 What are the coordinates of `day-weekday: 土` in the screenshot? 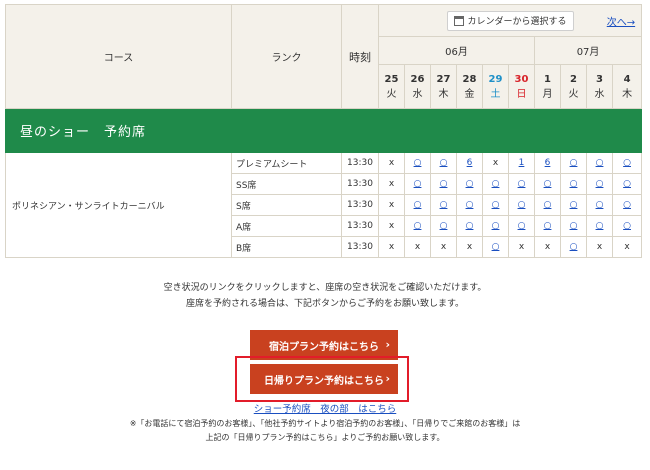 It's located at (495, 94).